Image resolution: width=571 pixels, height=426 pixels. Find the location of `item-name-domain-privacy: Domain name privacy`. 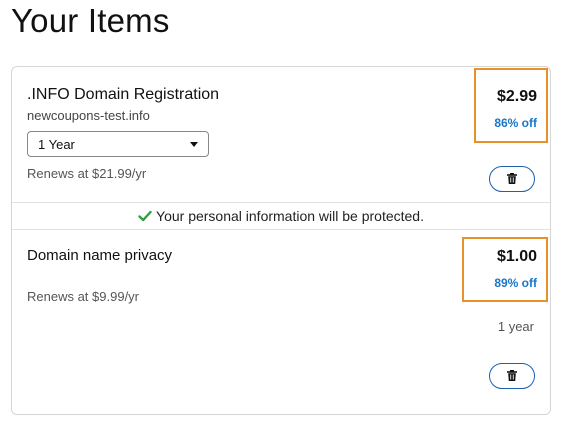

item-name-domain-privacy: Domain name privacy is located at coordinates (100, 255).